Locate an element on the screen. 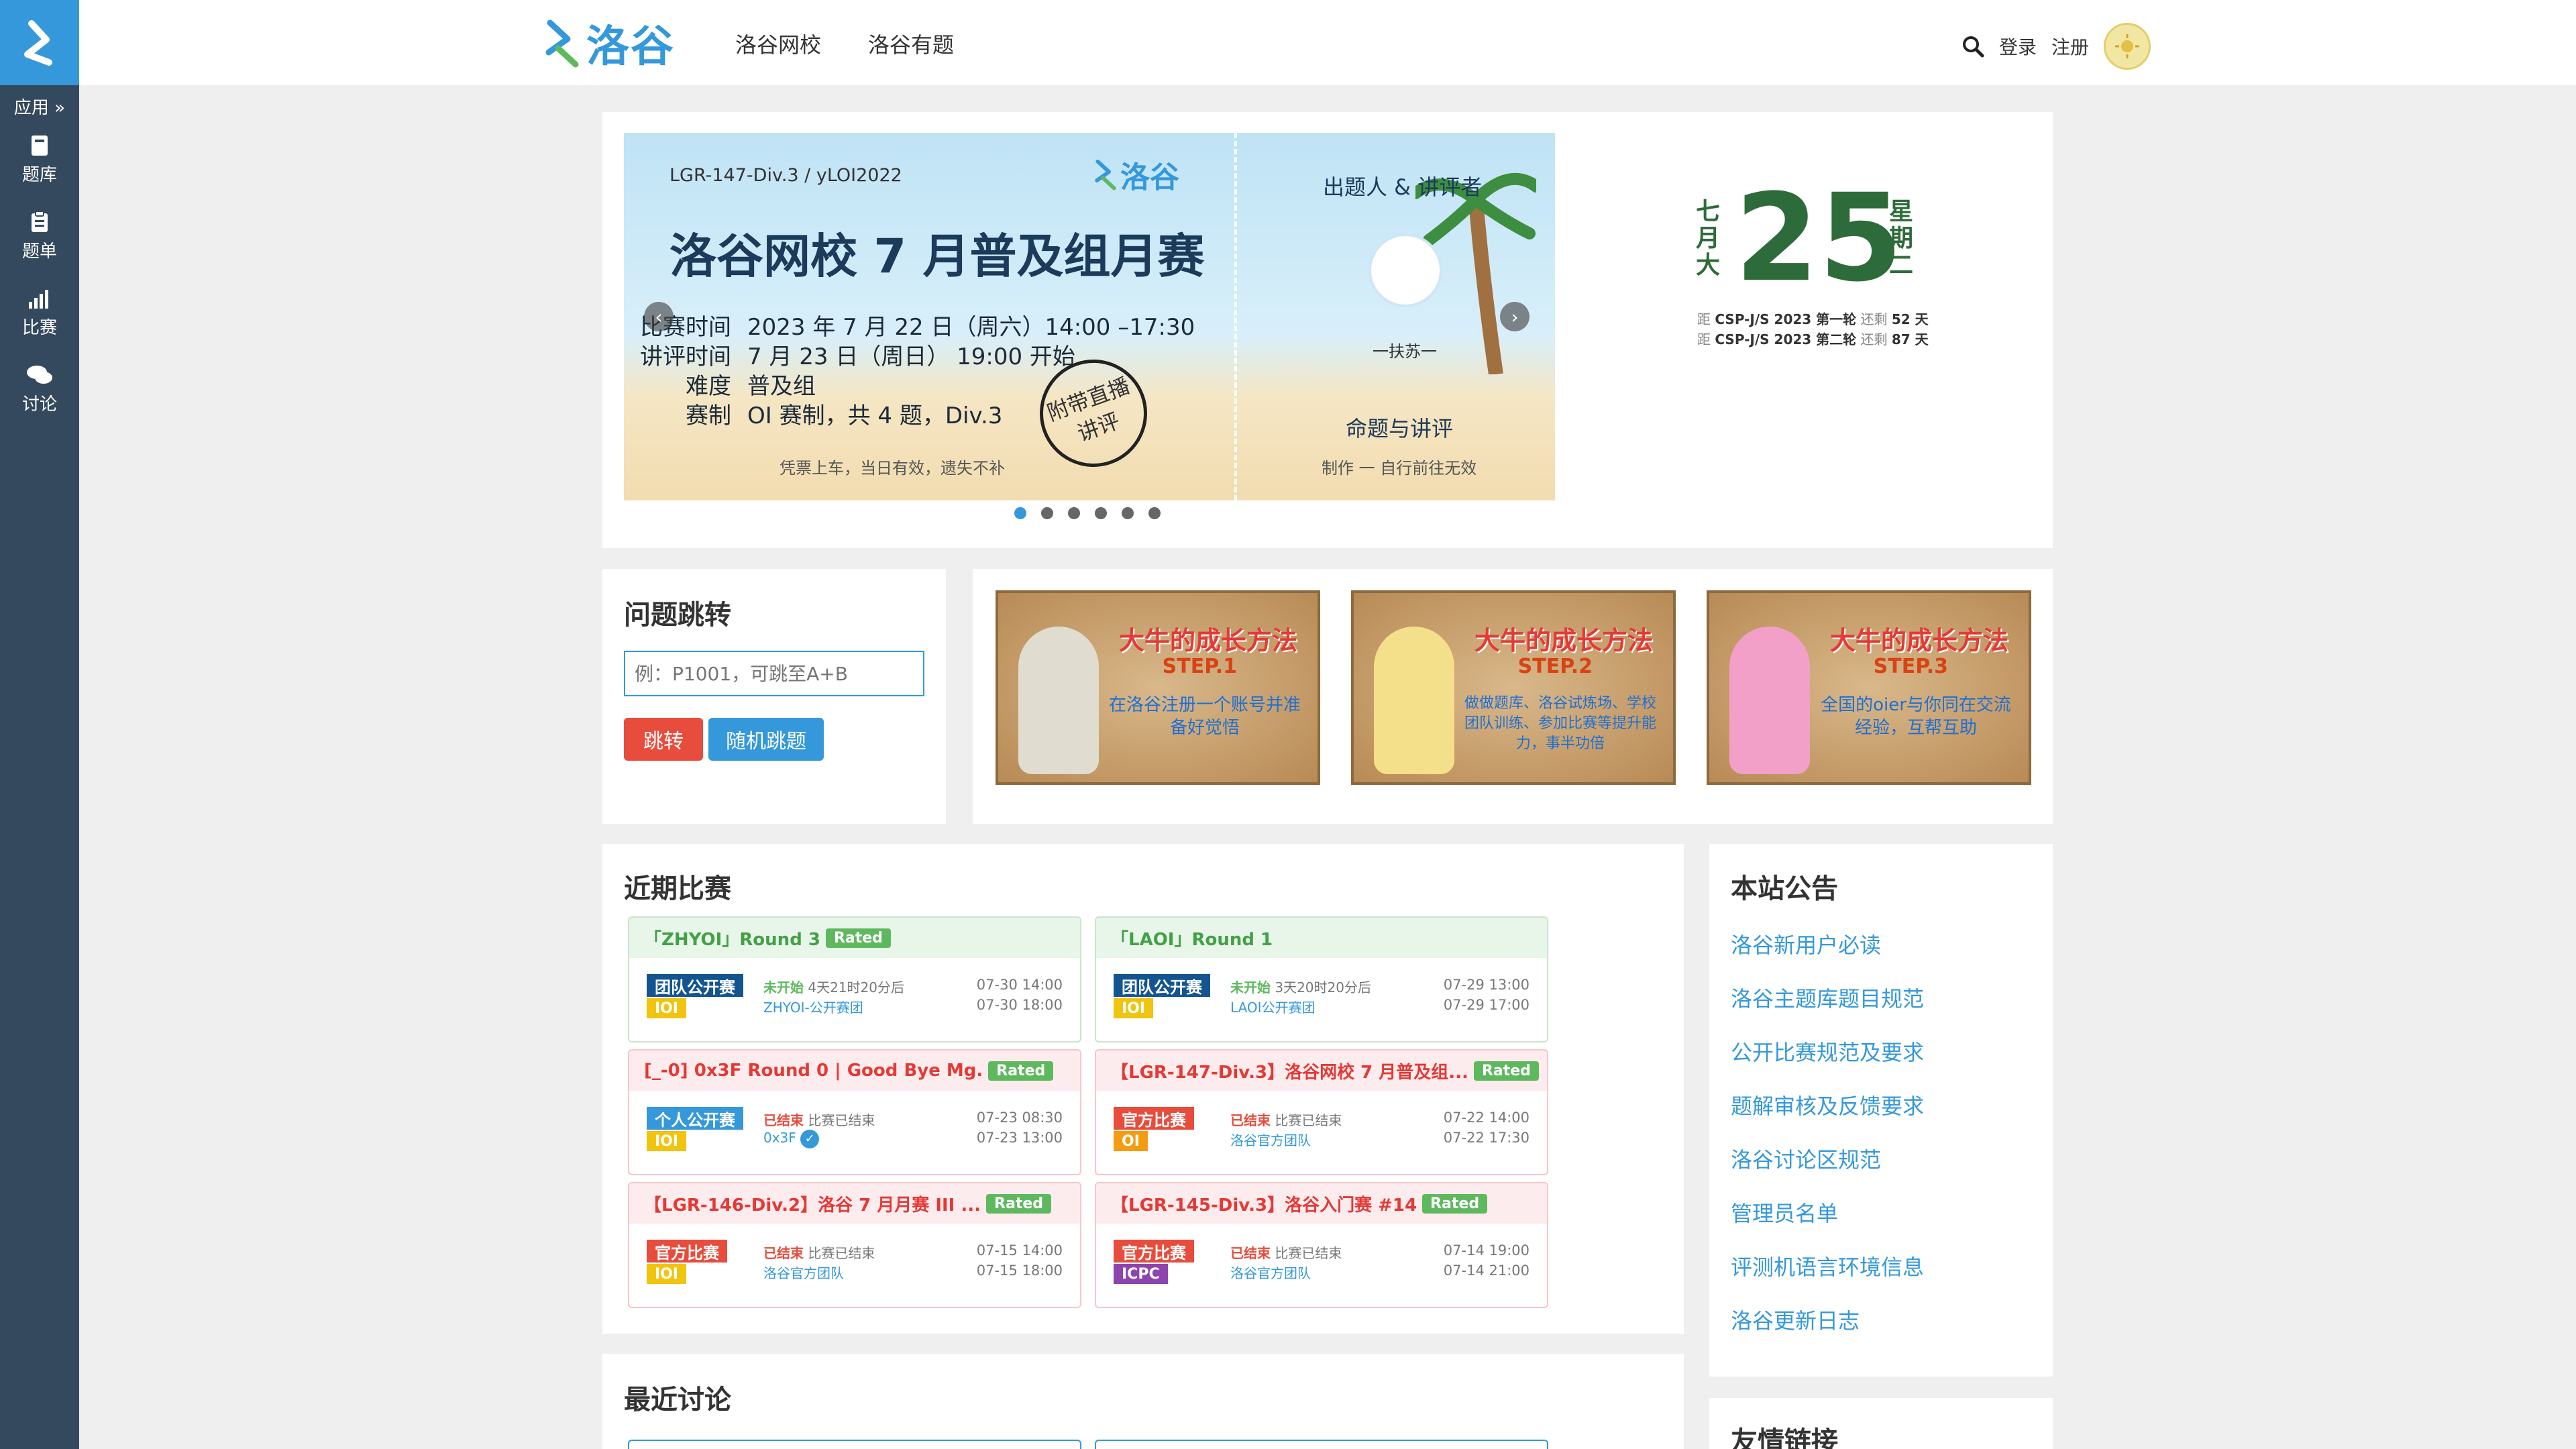 The image size is (2576, 1449). contest-end-time: 07-22 17:30 is located at coordinates (1486, 1138).